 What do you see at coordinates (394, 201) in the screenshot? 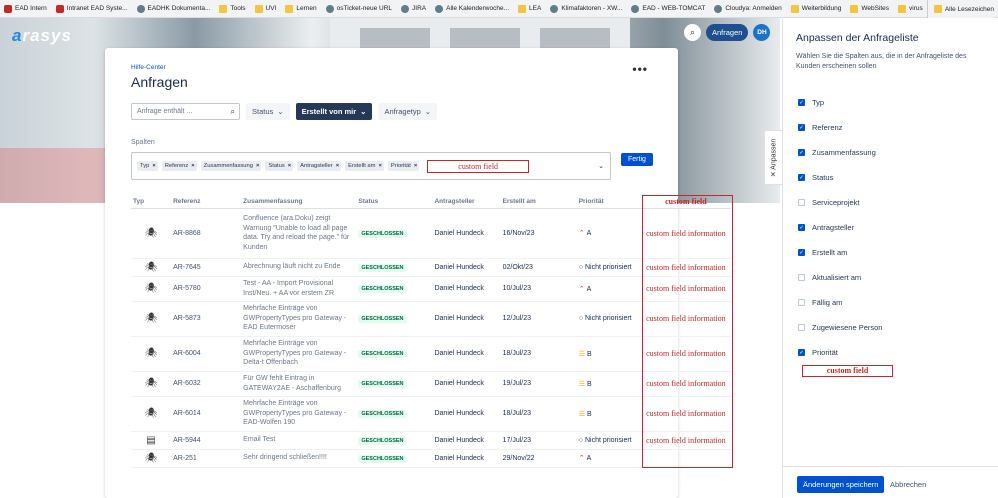
I see `column-header: Status` at bounding box center [394, 201].